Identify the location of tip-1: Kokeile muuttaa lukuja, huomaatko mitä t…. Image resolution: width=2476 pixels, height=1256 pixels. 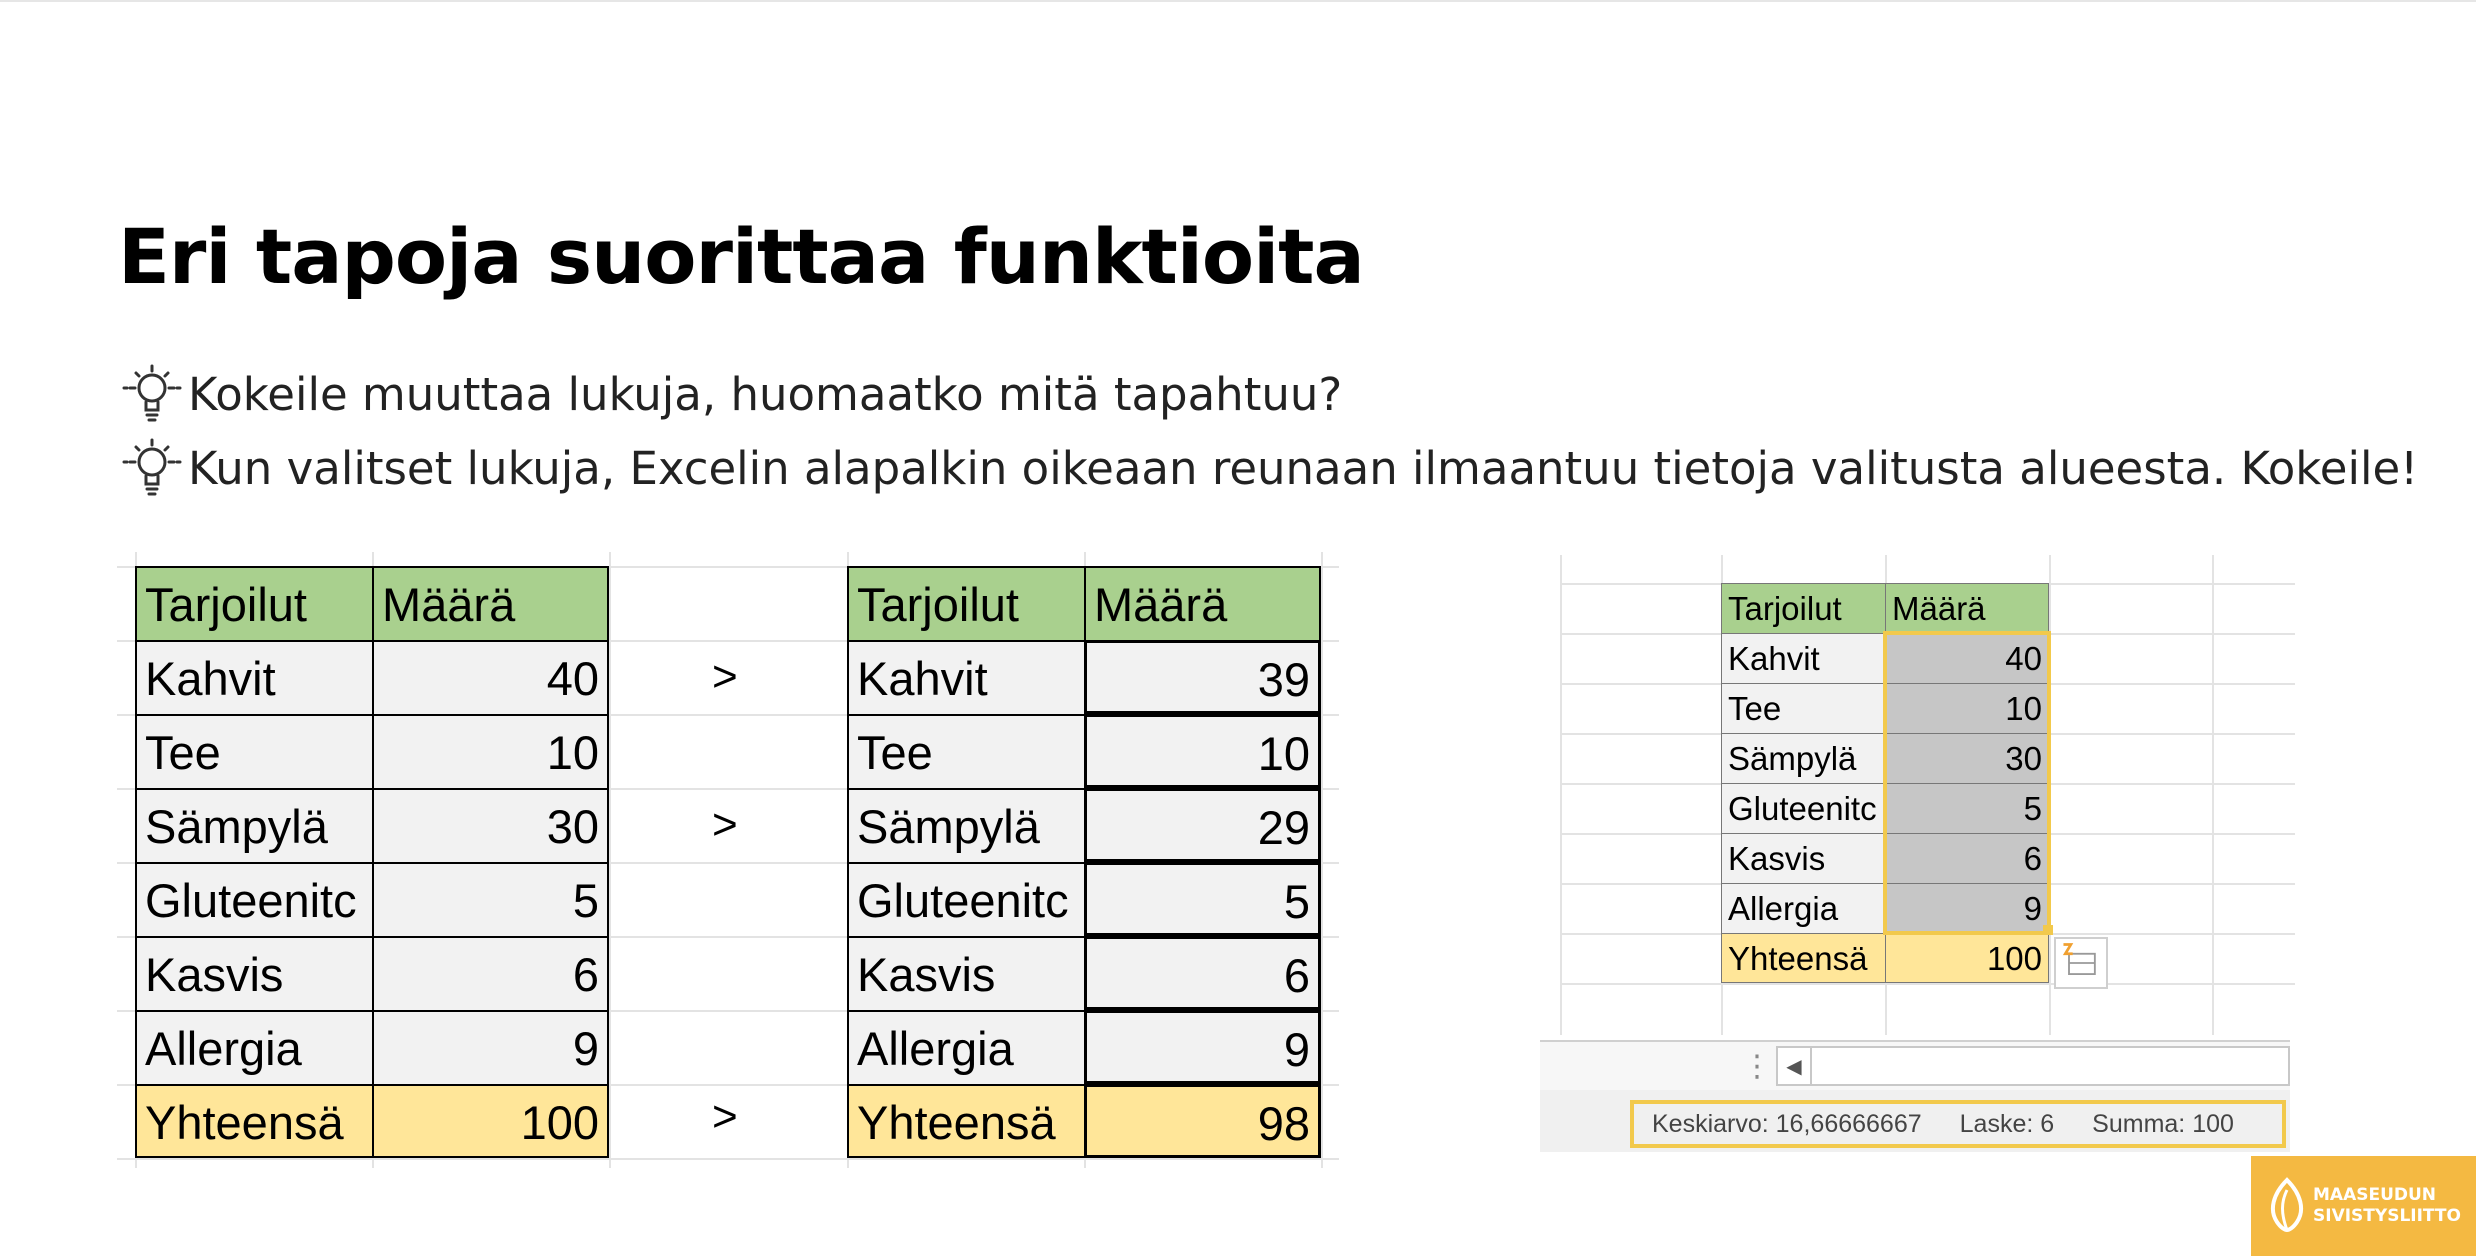
(730, 394).